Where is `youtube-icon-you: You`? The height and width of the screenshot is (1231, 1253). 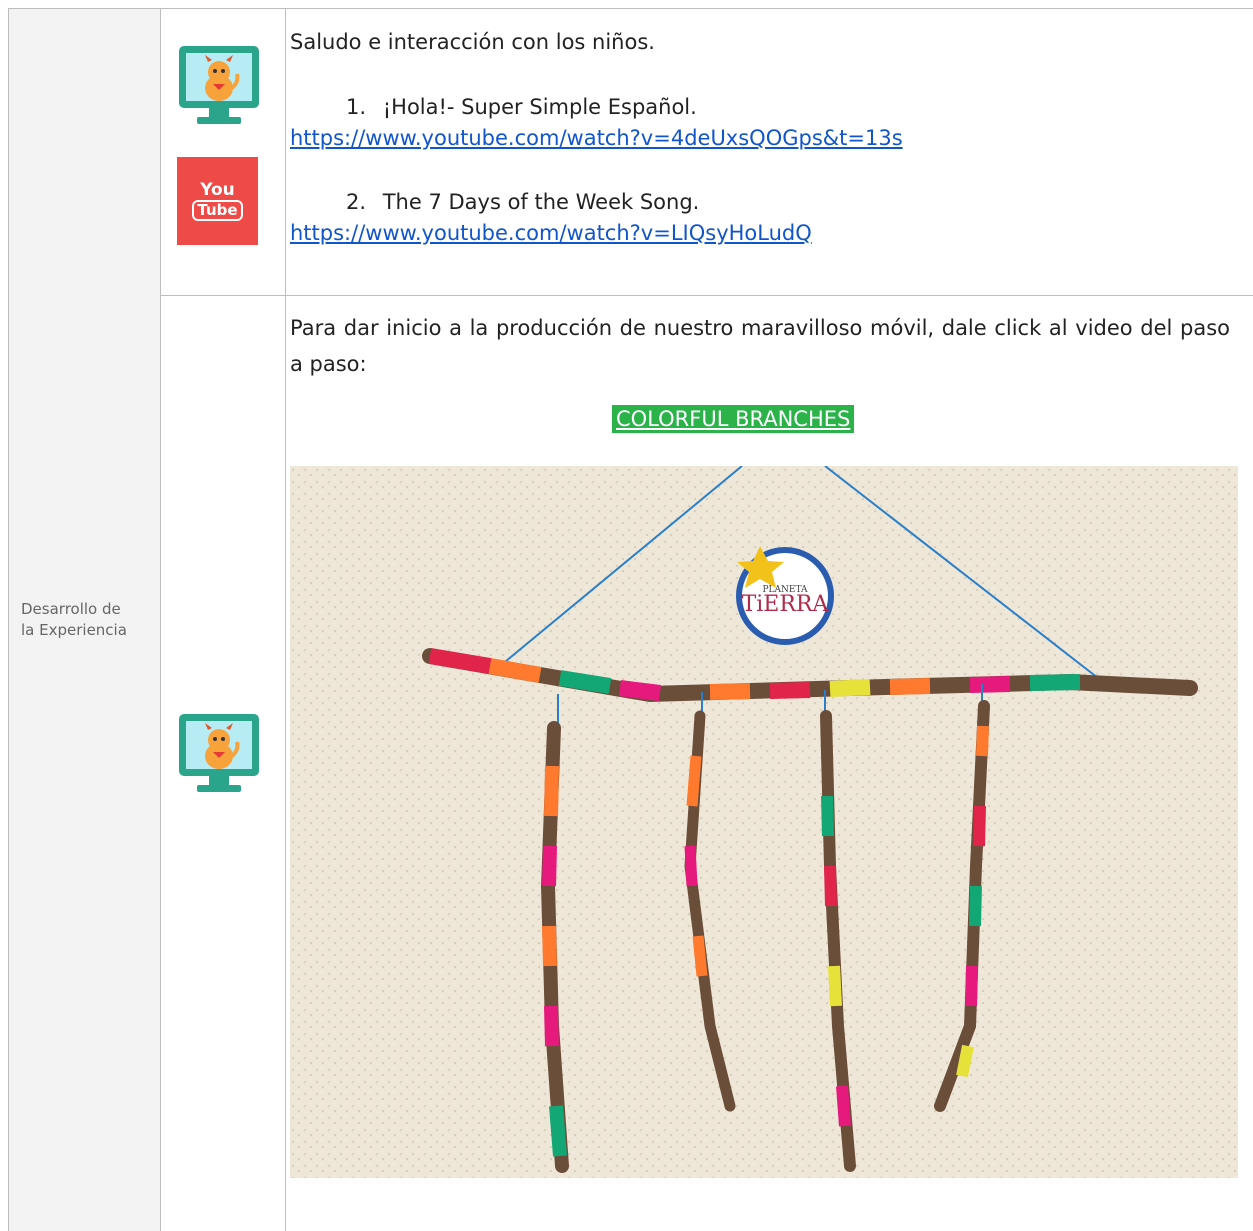
youtube-icon-you: You is located at coordinates (217, 190).